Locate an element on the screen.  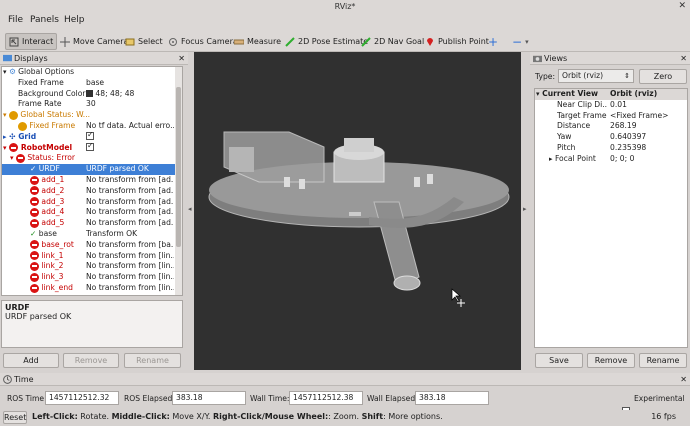
tree-row-value: <Fixed Frame> is located at coordinates (648, 116).